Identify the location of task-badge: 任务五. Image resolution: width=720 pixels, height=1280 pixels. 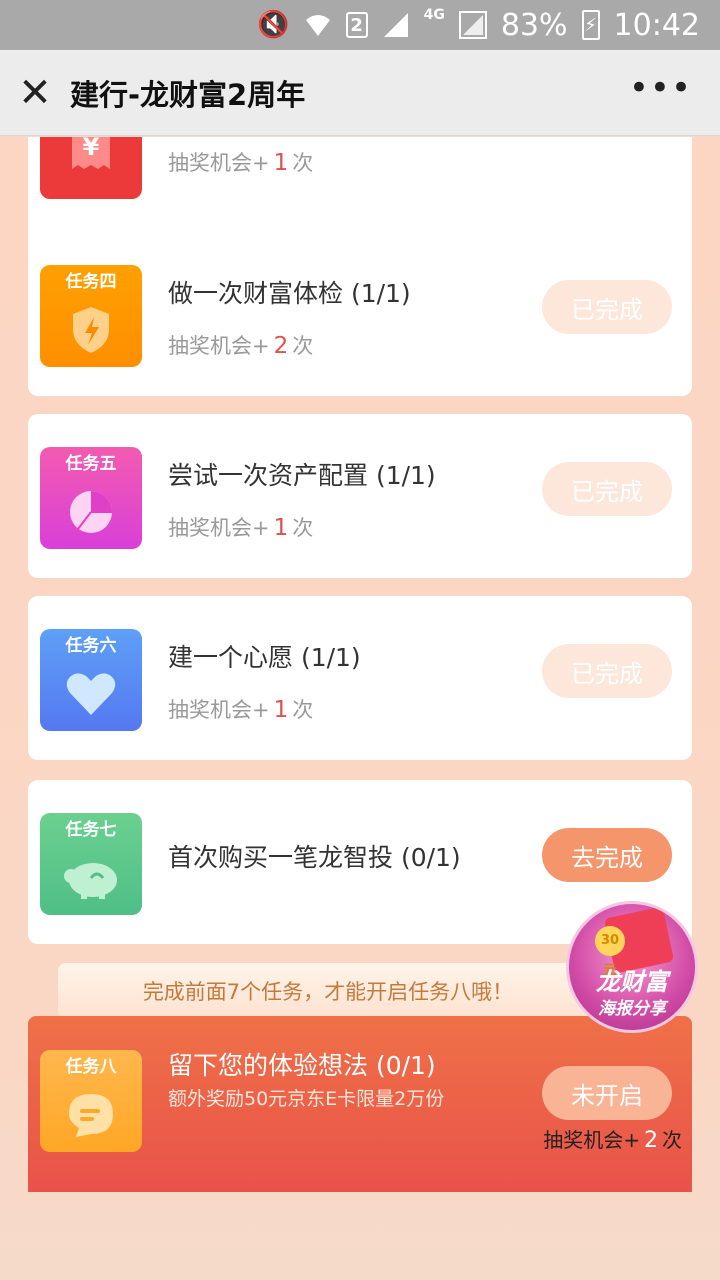
(91, 498).